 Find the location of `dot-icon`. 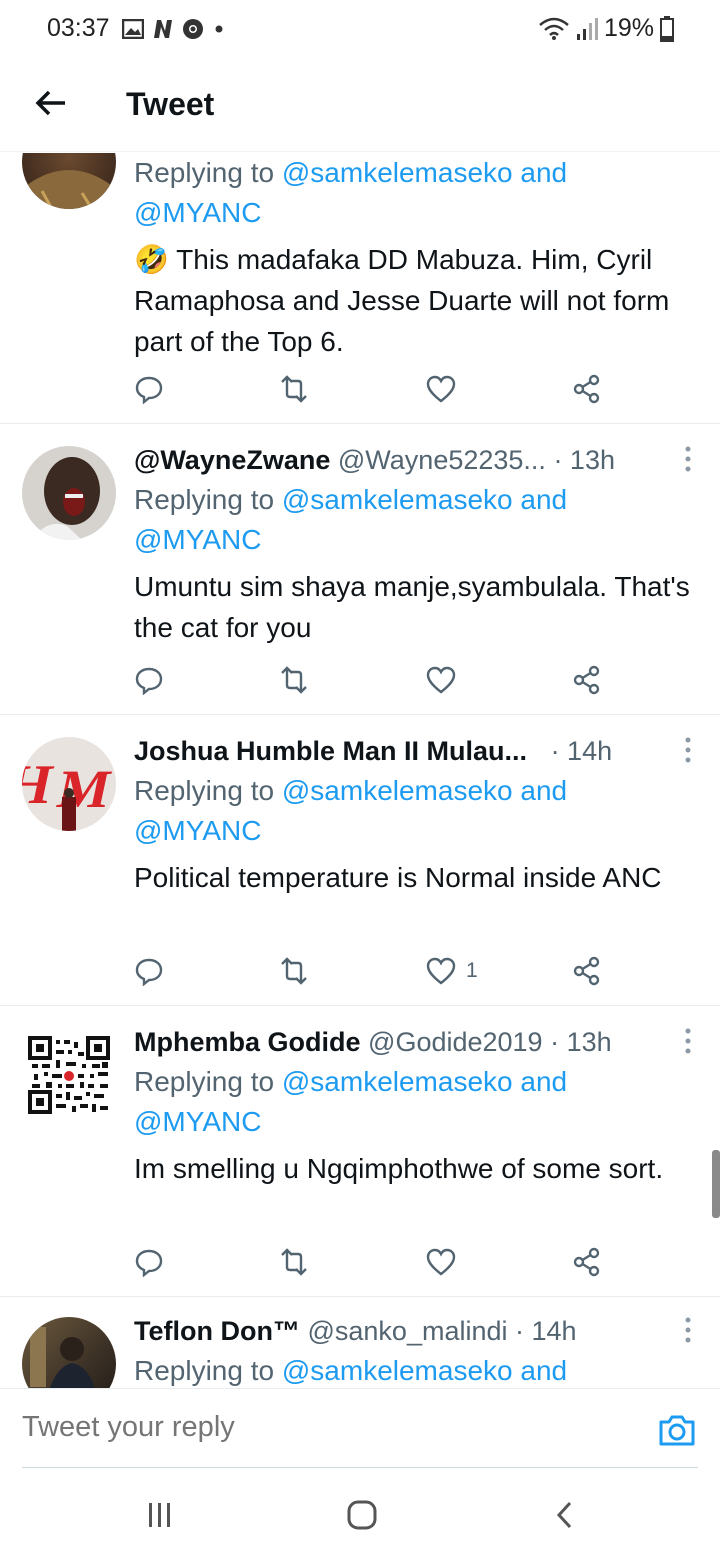

dot-icon is located at coordinates (219, 29).